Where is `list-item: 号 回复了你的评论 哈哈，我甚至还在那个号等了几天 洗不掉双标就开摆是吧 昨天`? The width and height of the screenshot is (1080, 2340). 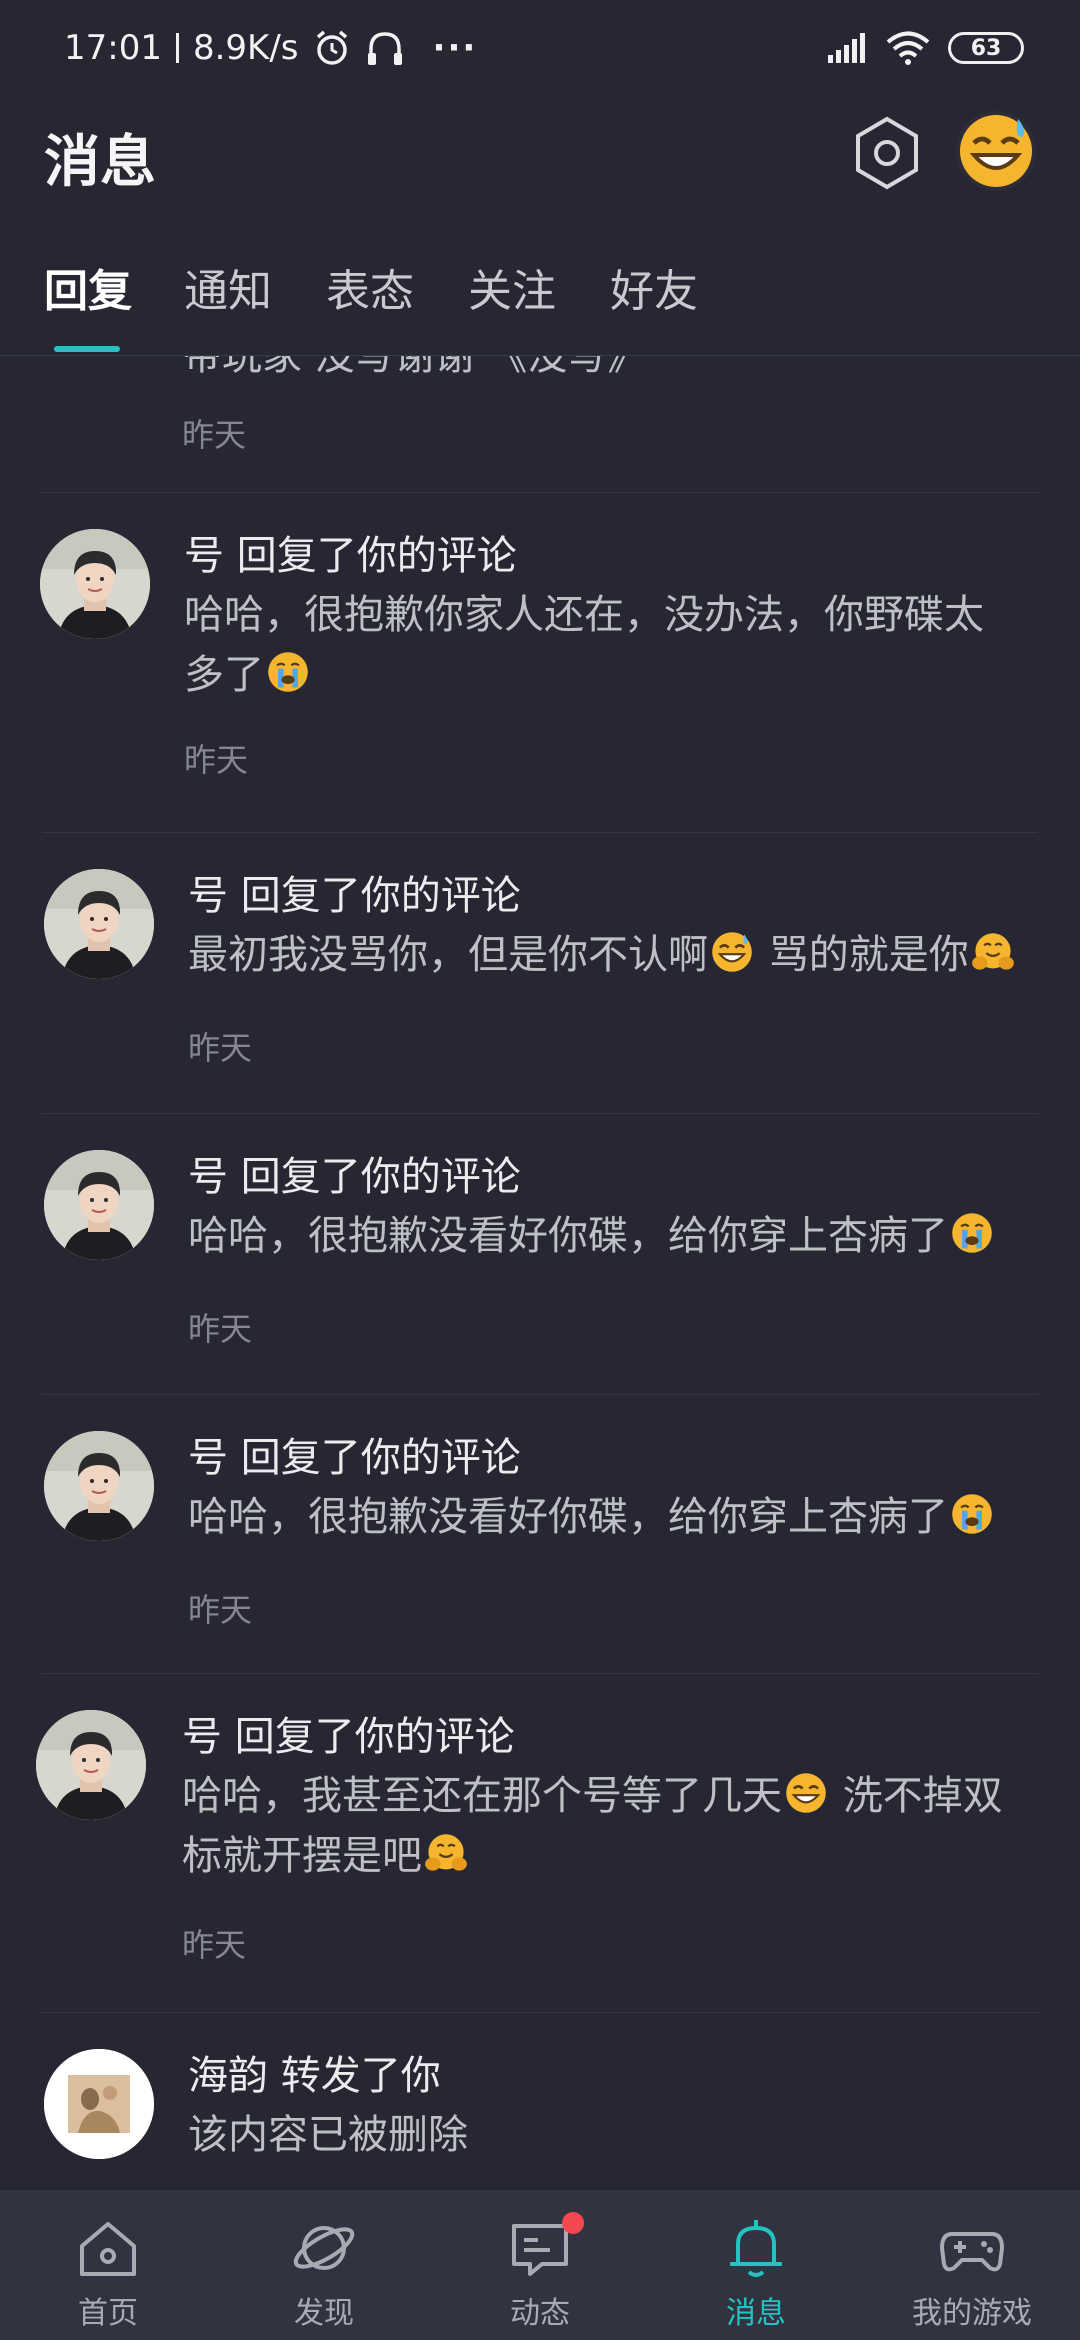
list-item: 号 回复了你的评论 哈哈，我甚至还在那个号等了几天 洗不掉双标就开摆是吧 昨天 is located at coordinates (540, 1843).